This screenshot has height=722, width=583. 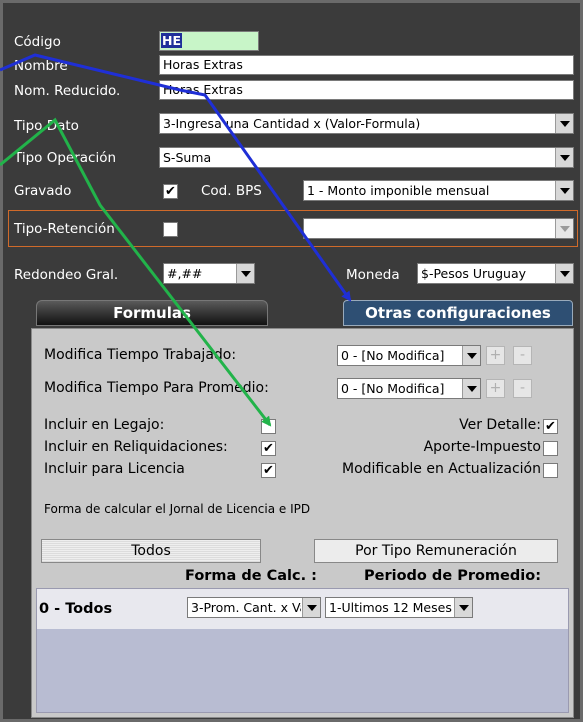 What do you see at coordinates (474, 273) in the screenshot?
I see `moneda-value: $-Pesos Uruguay` at bounding box center [474, 273].